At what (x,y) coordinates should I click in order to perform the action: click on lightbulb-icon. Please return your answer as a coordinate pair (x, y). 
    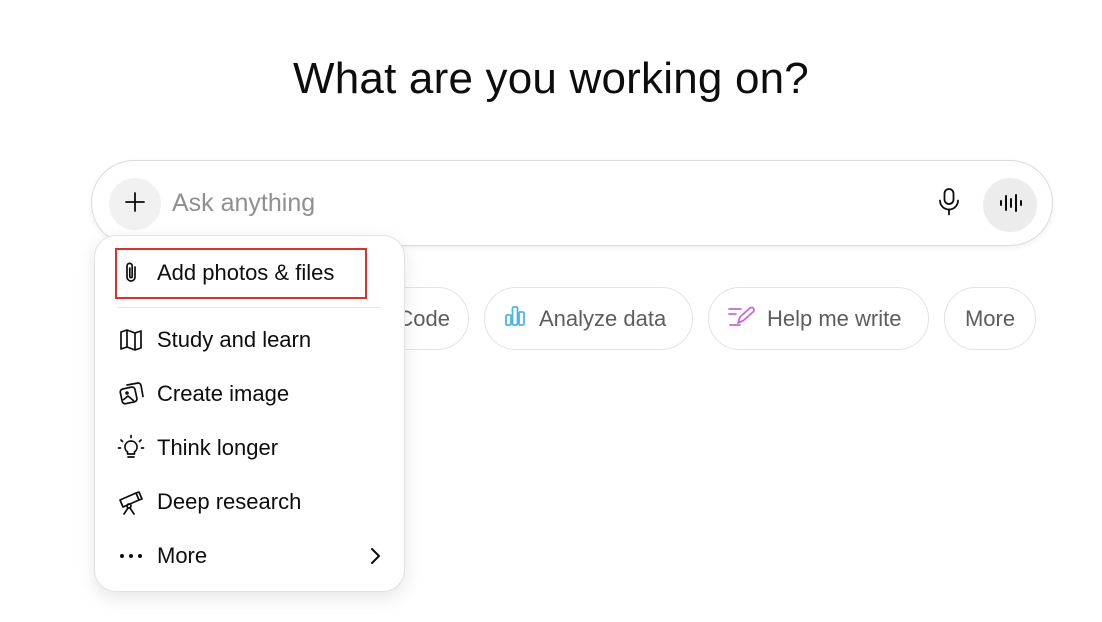
    Looking at the image, I should click on (131, 448).